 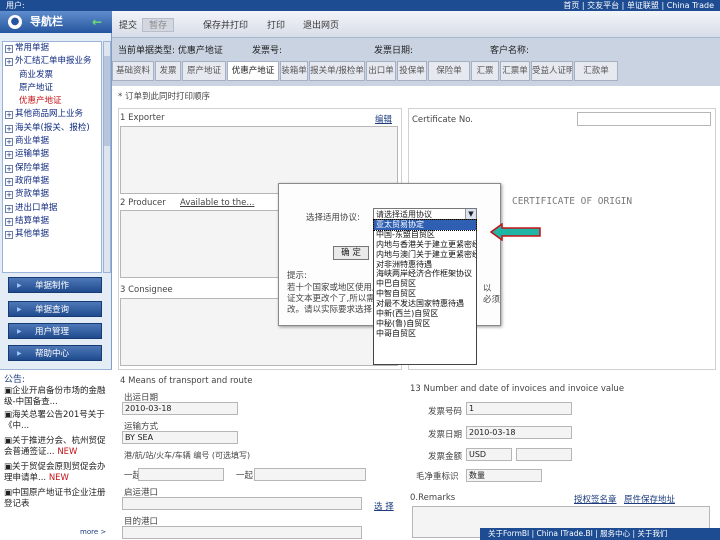 What do you see at coordinates (425, 225) in the screenshot?
I see `dropdown-option: 亚太贸易协定` at bounding box center [425, 225].